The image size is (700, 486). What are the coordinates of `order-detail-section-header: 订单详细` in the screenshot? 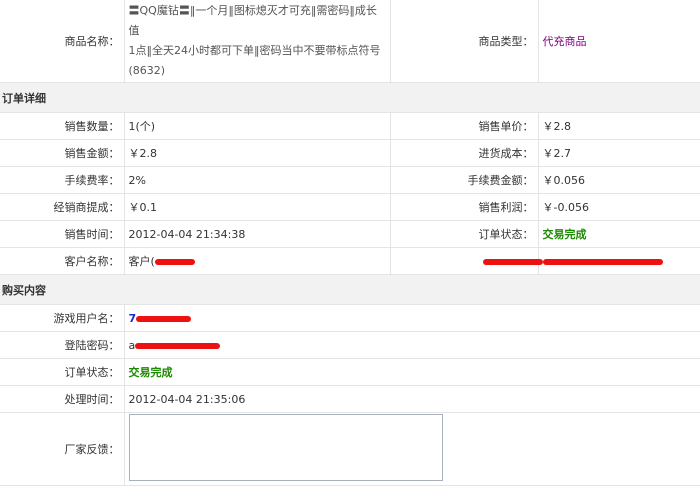 It's located at (350, 97).